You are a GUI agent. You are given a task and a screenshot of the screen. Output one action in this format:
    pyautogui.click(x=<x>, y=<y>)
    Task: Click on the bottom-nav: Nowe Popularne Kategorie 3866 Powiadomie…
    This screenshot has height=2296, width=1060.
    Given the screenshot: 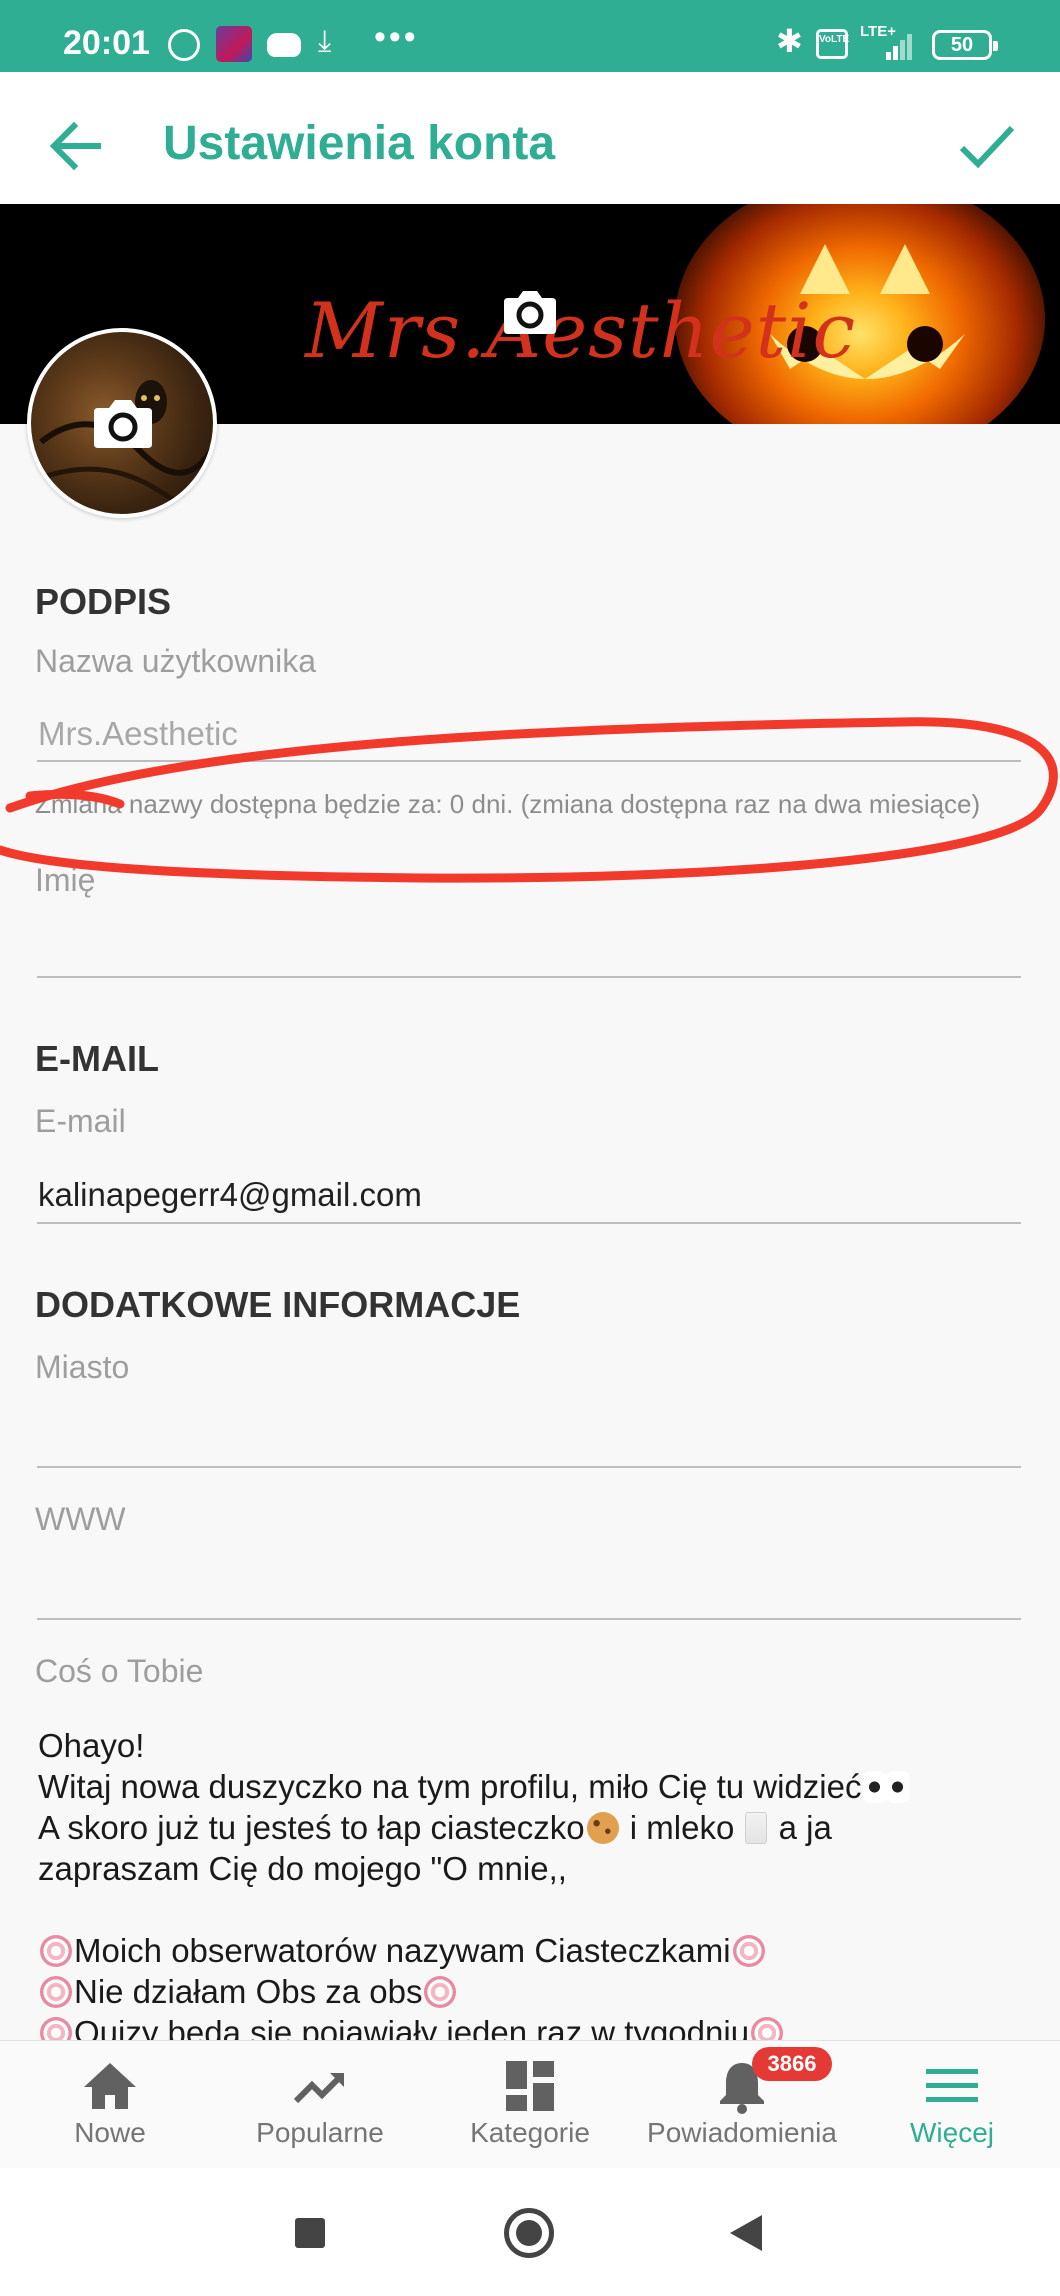 What is the action you would take?
    pyautogui.click(x=530, y=2104)
    